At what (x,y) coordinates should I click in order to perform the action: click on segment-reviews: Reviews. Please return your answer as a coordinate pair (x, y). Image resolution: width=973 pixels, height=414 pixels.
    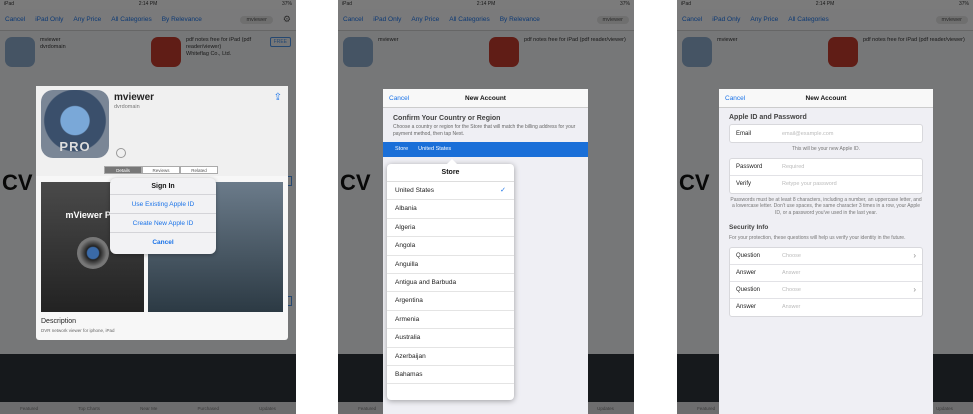
    Looking at the image, I should click on (161, 170).